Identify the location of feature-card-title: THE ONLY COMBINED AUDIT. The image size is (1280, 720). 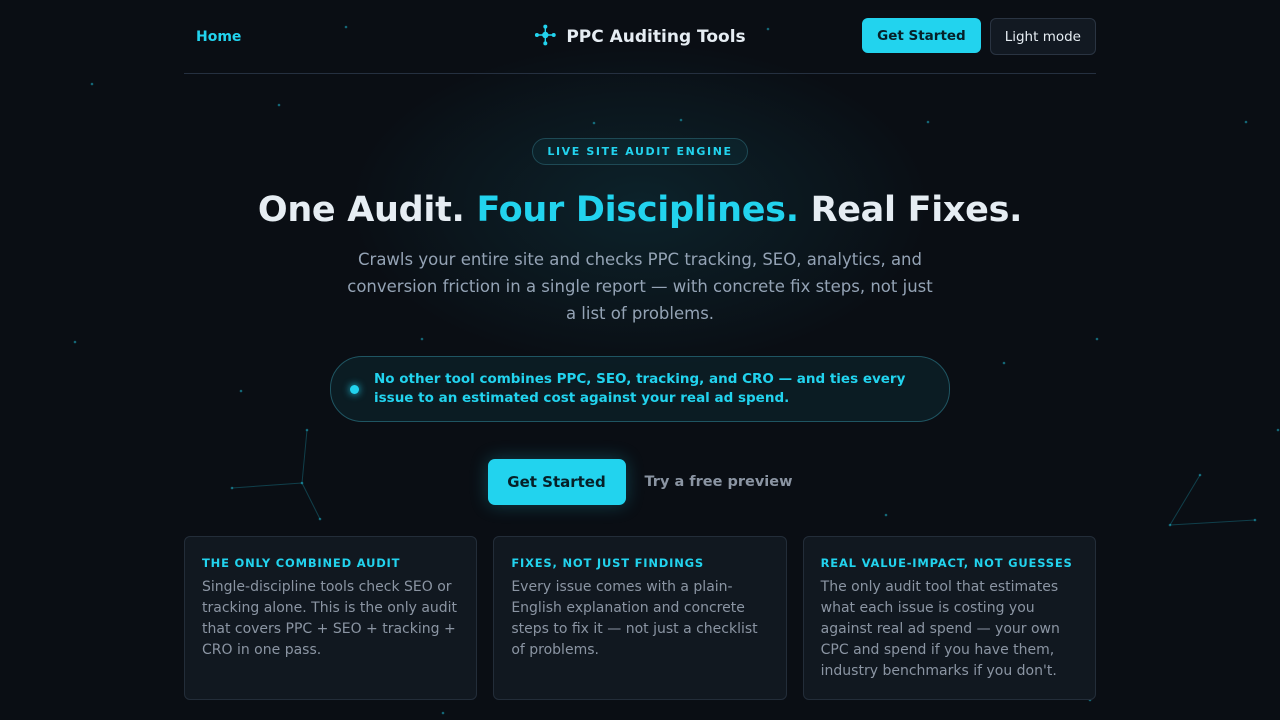
(301, 563).